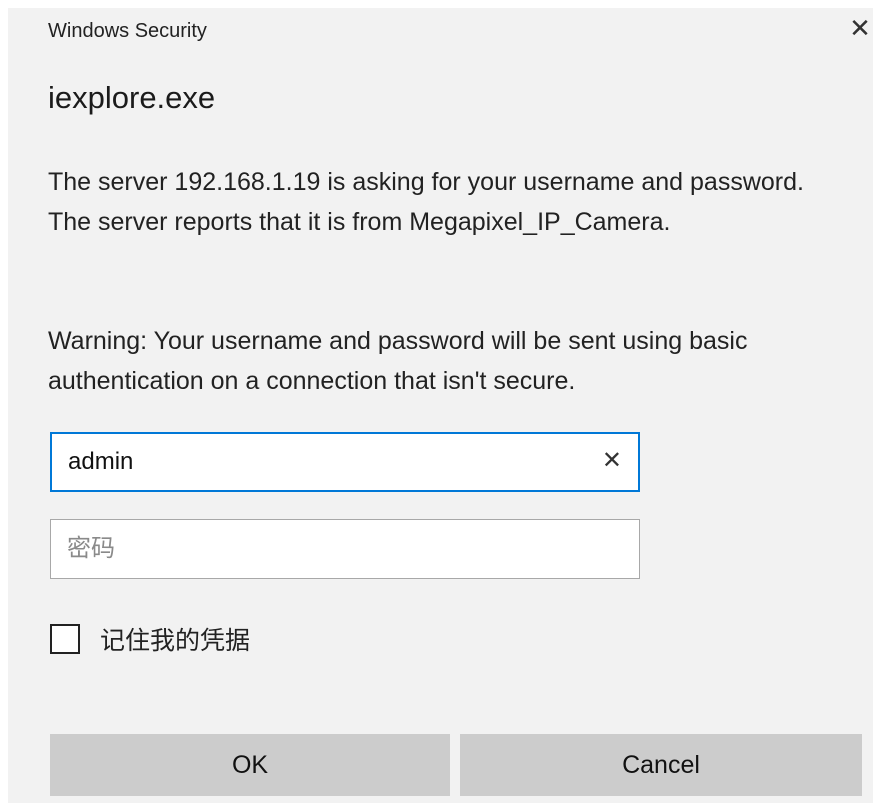  I want to click on password-field, so click(345, 549).